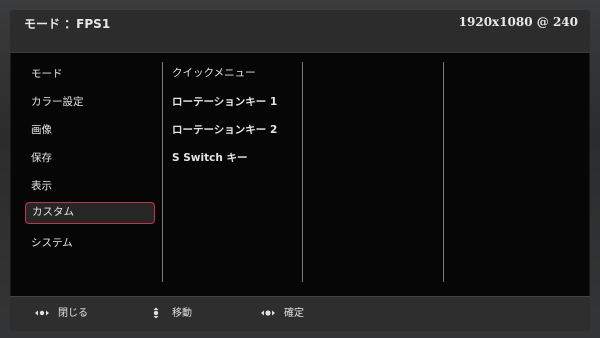 The width and height of the screenshot is (600, 338). Describe the element at coordinates (282, 314) in the screenshot. I see `footer-confirm: 確定` at that location.